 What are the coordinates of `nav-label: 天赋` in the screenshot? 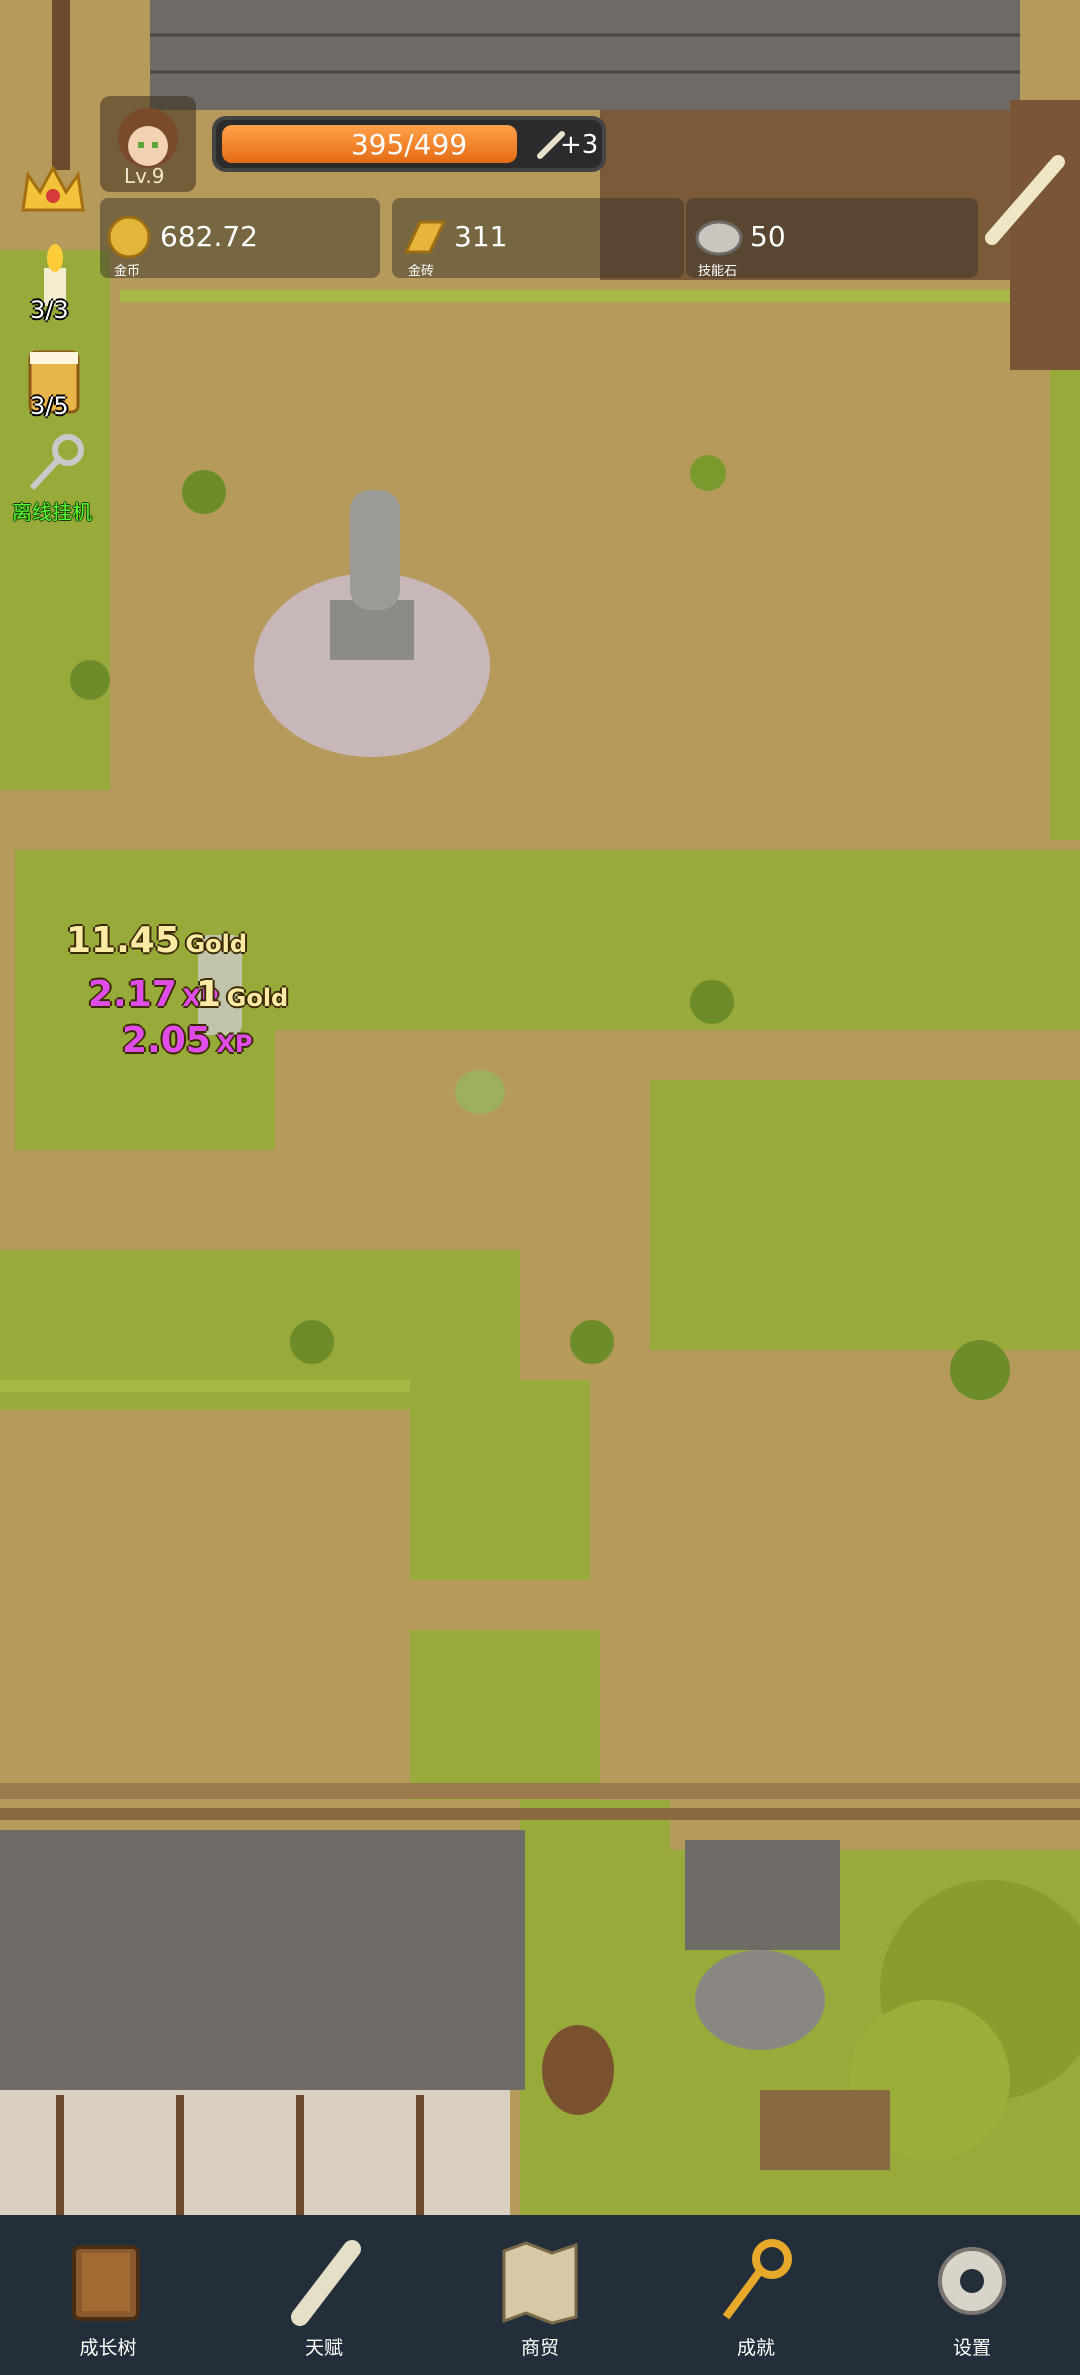 It's located at (323, 2348).